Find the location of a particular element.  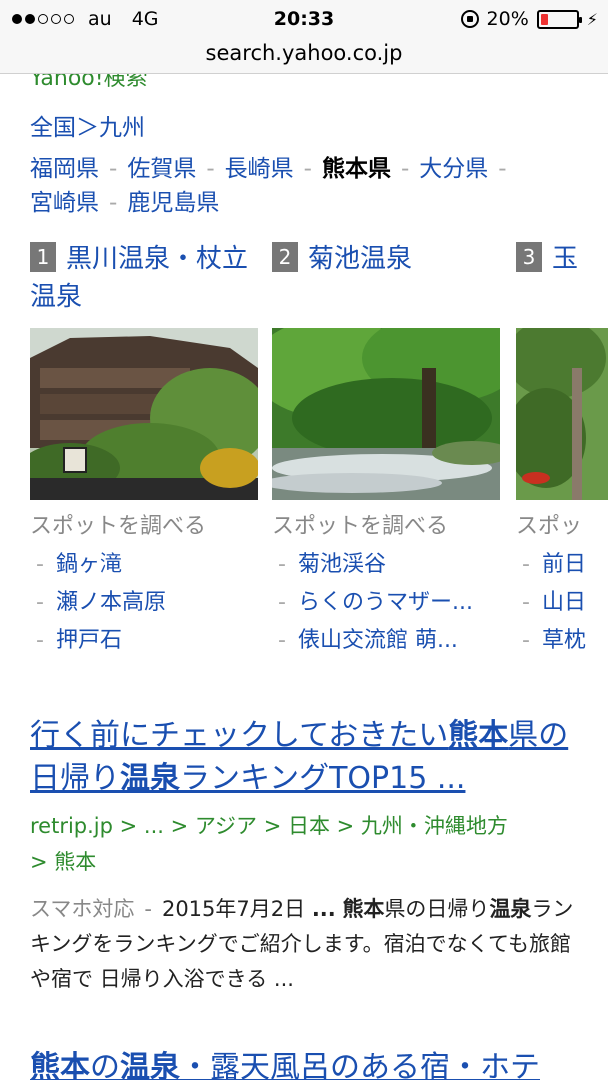

spot-link: - 前日 is located at coordinates (562, 565).